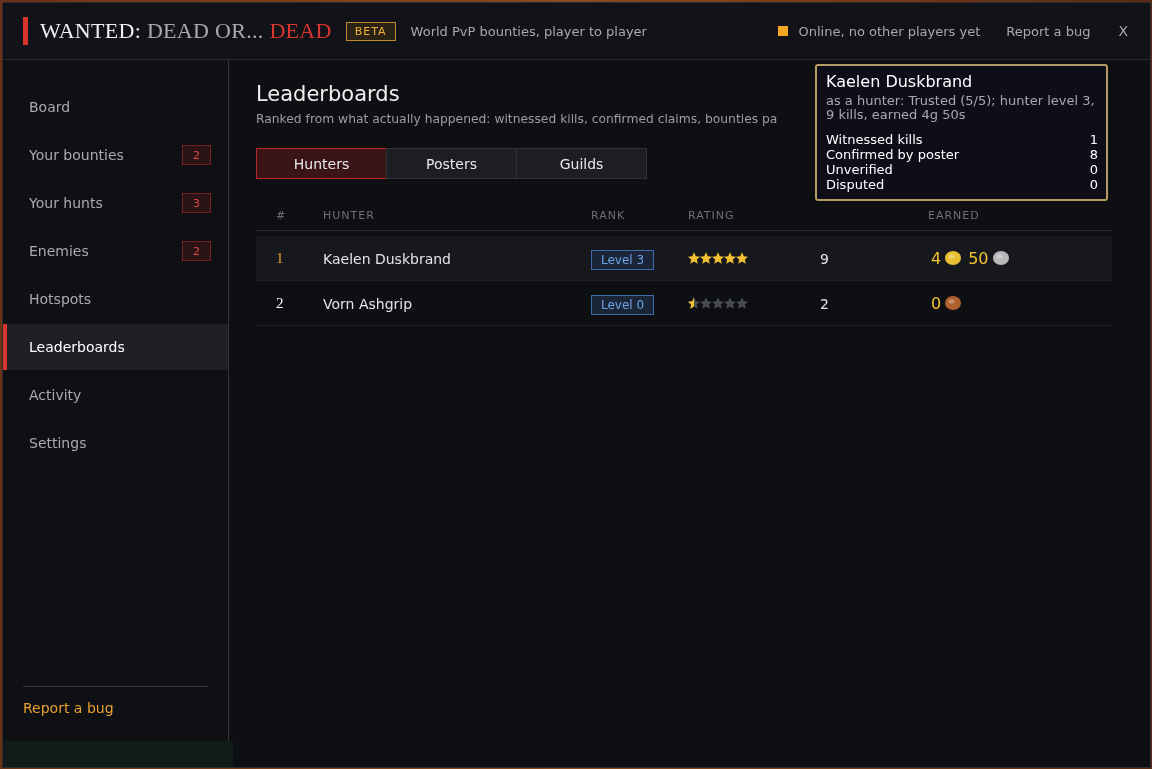 Image resolution: width=1152 pixels, height=769 pixels. What do you see at coordinates (1123, 31) in the screenshot?
I see `close-button: X` at bounding box center [1123, 31].